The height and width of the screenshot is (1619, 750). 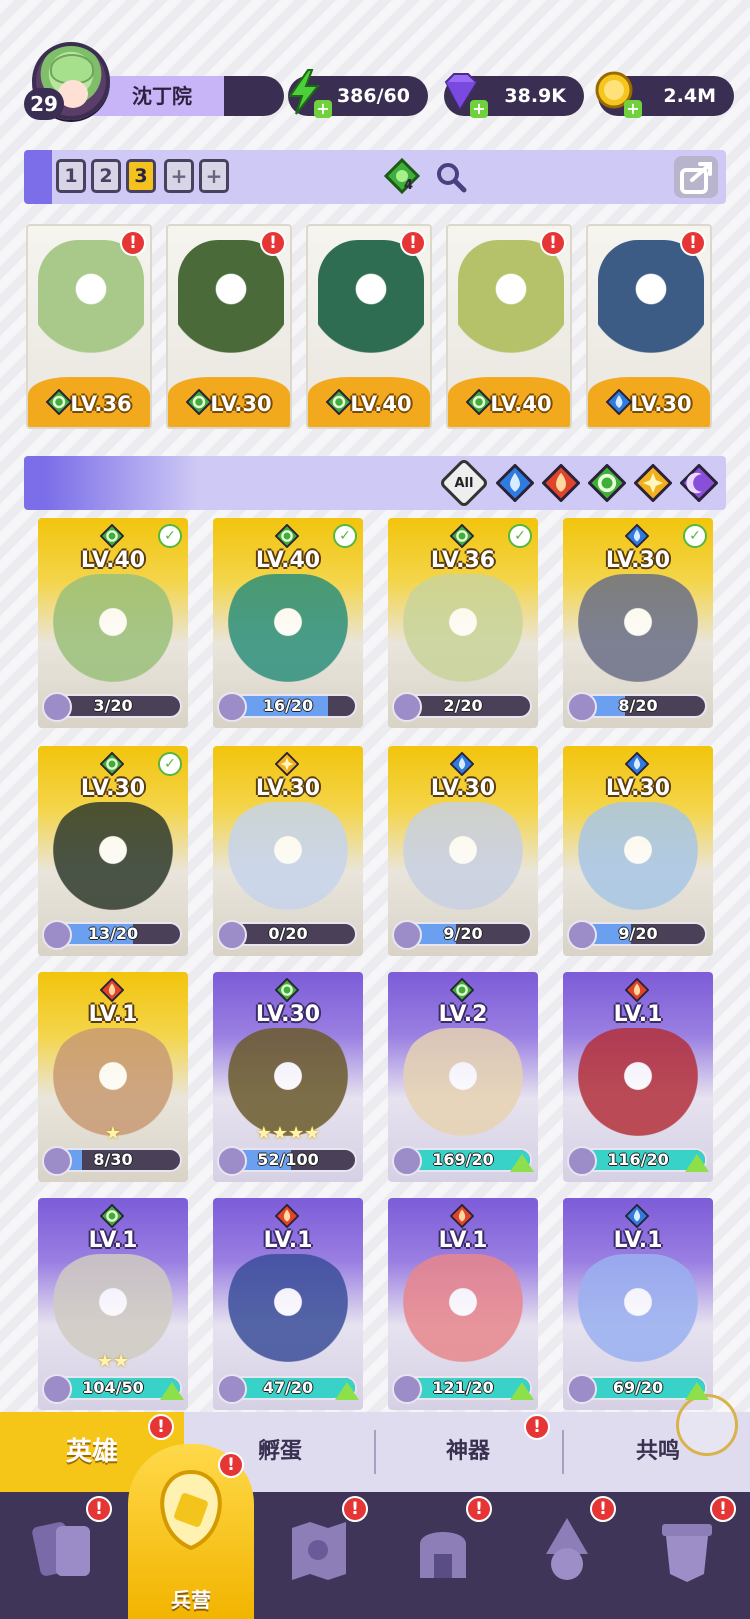 I want to click on nav-map-alert-badge: !, so click(x=355, y=1509).